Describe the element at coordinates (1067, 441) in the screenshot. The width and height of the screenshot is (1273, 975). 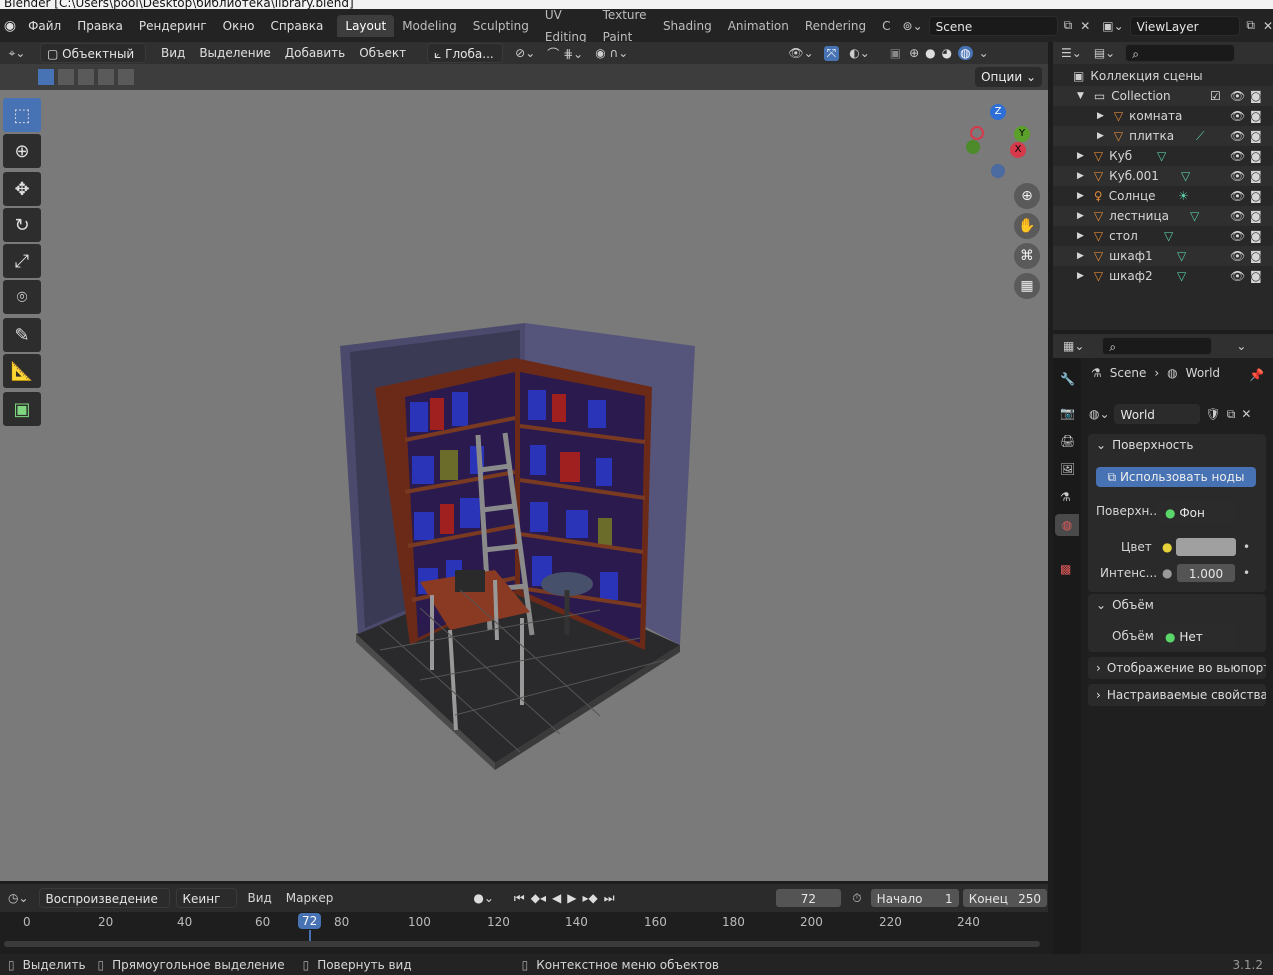
I see `output-tab-icon: 🖨` at that location.